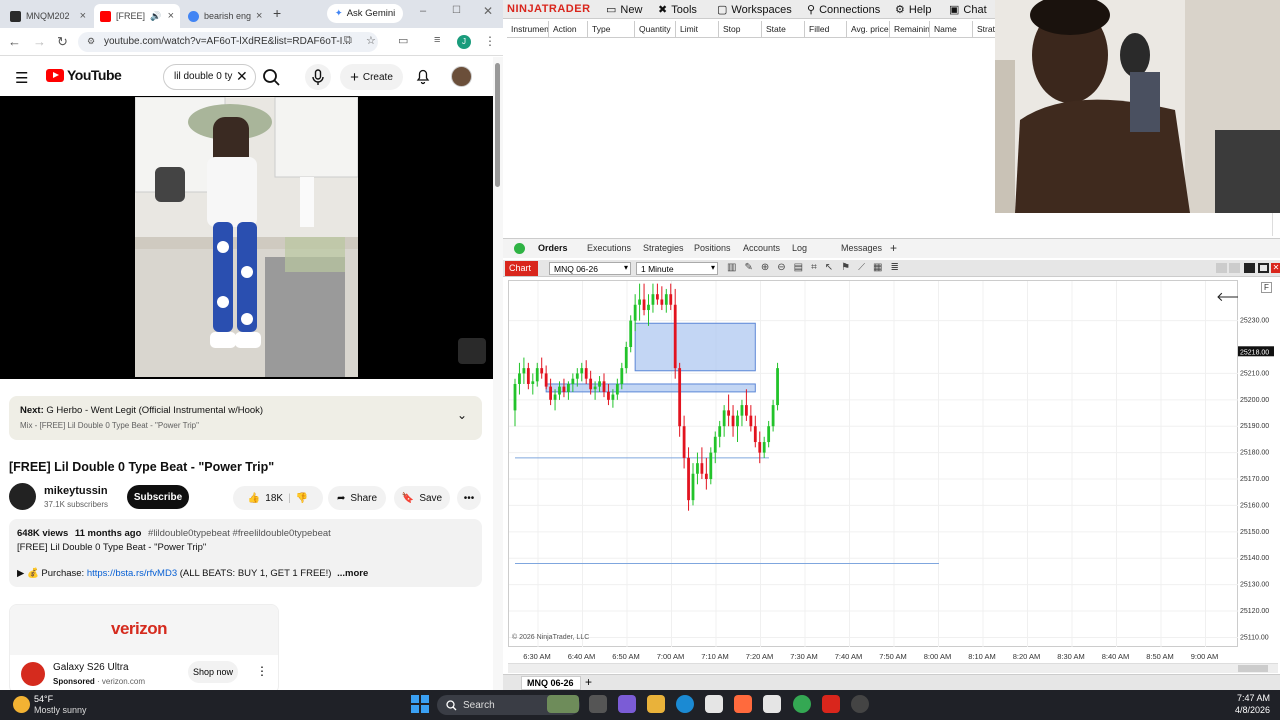  What do you see at coordinates (609, 248) in the screenshot?
I see `tab-executions: Executions` at bounding box center [609, 248].